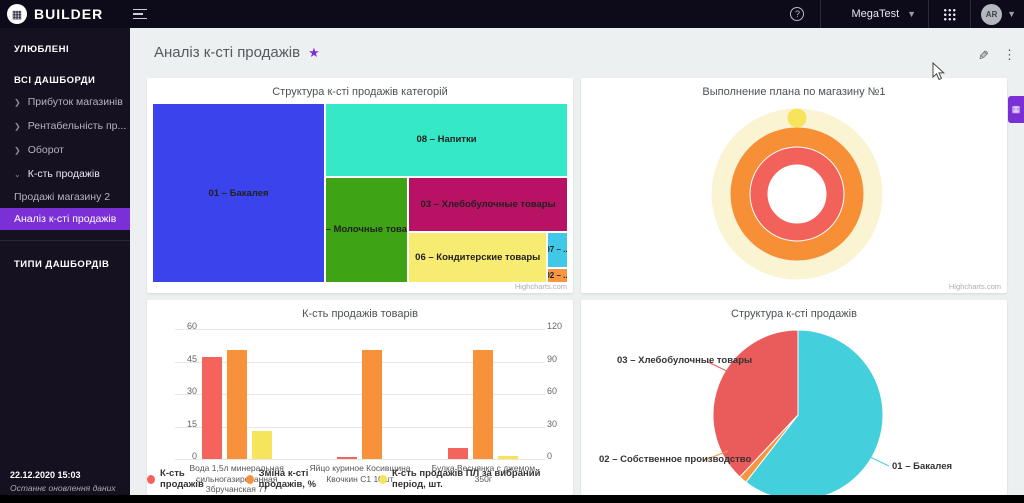 This screenshot has width=1024, height=503. I want to click on sidebar-collapse-icon, so click(140, 14).